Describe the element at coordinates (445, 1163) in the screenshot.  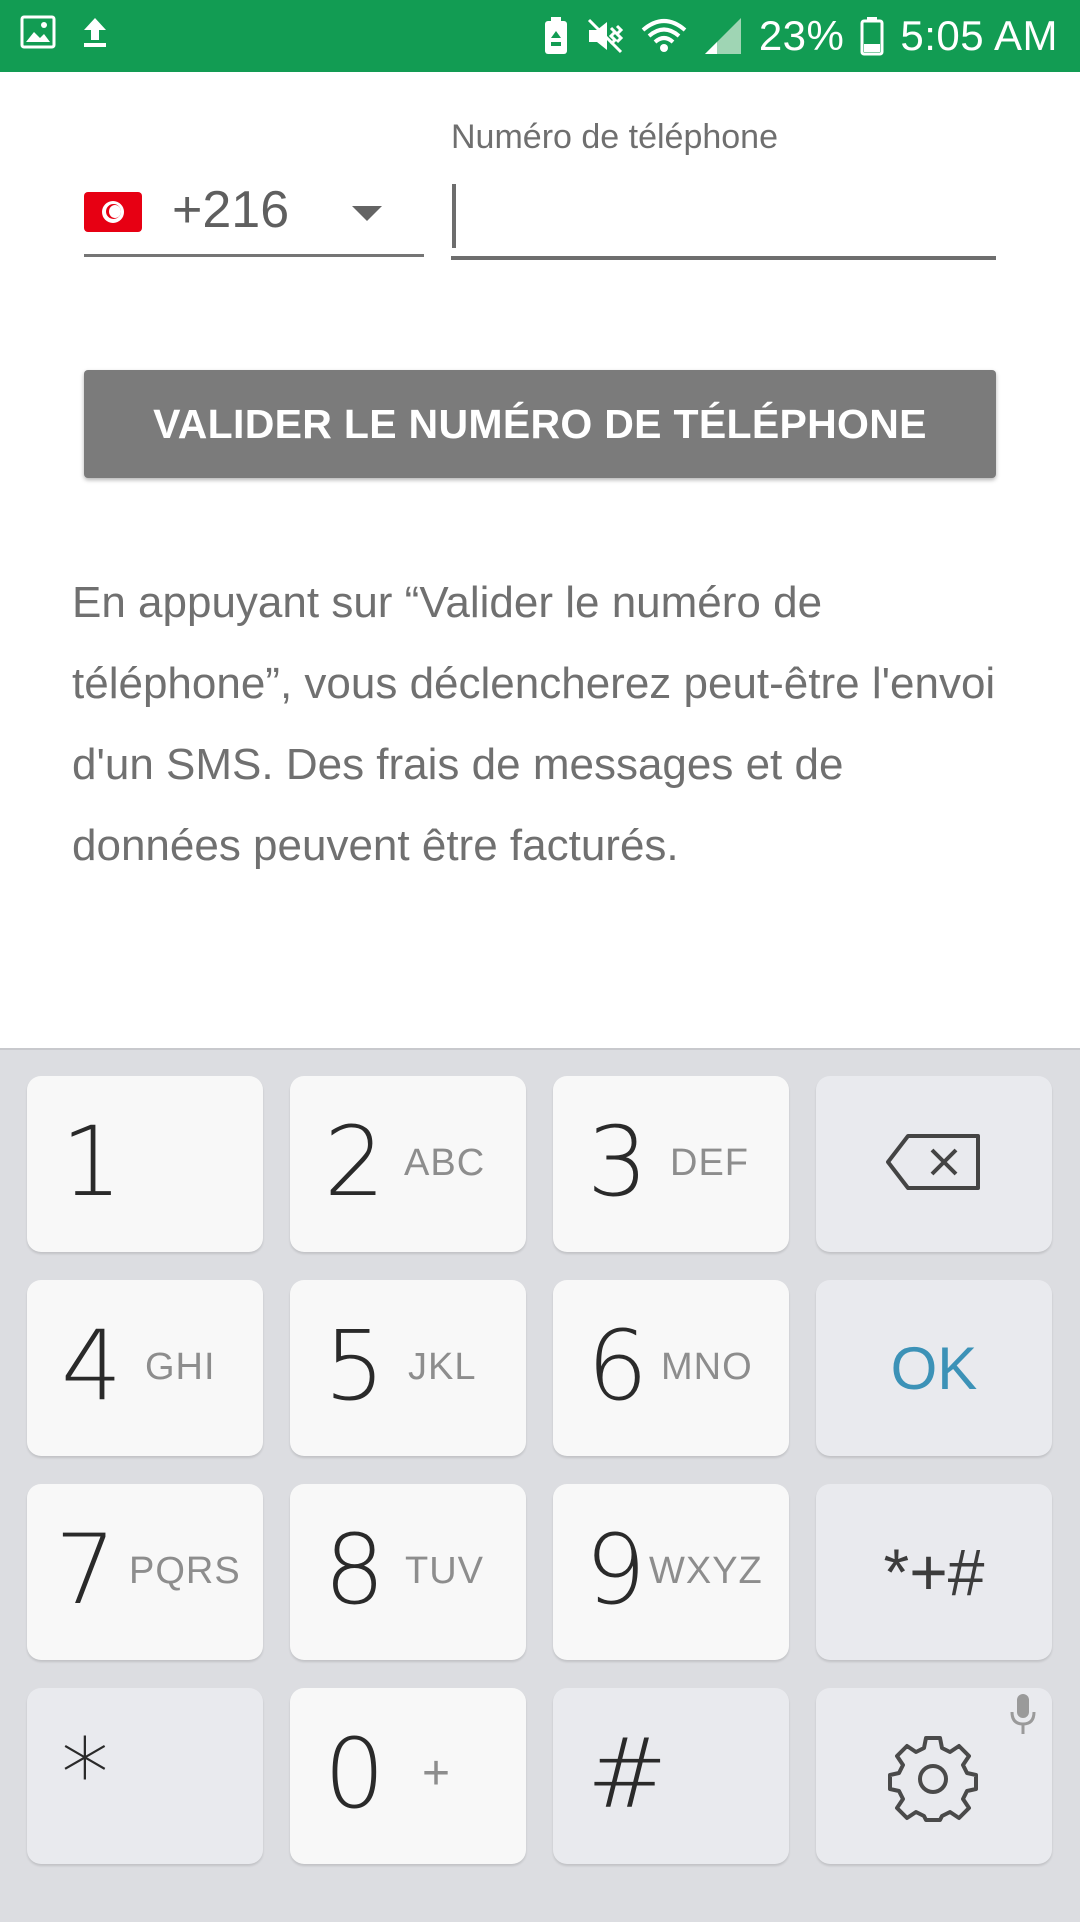
I see `key-2-letters: ABC` at that location.